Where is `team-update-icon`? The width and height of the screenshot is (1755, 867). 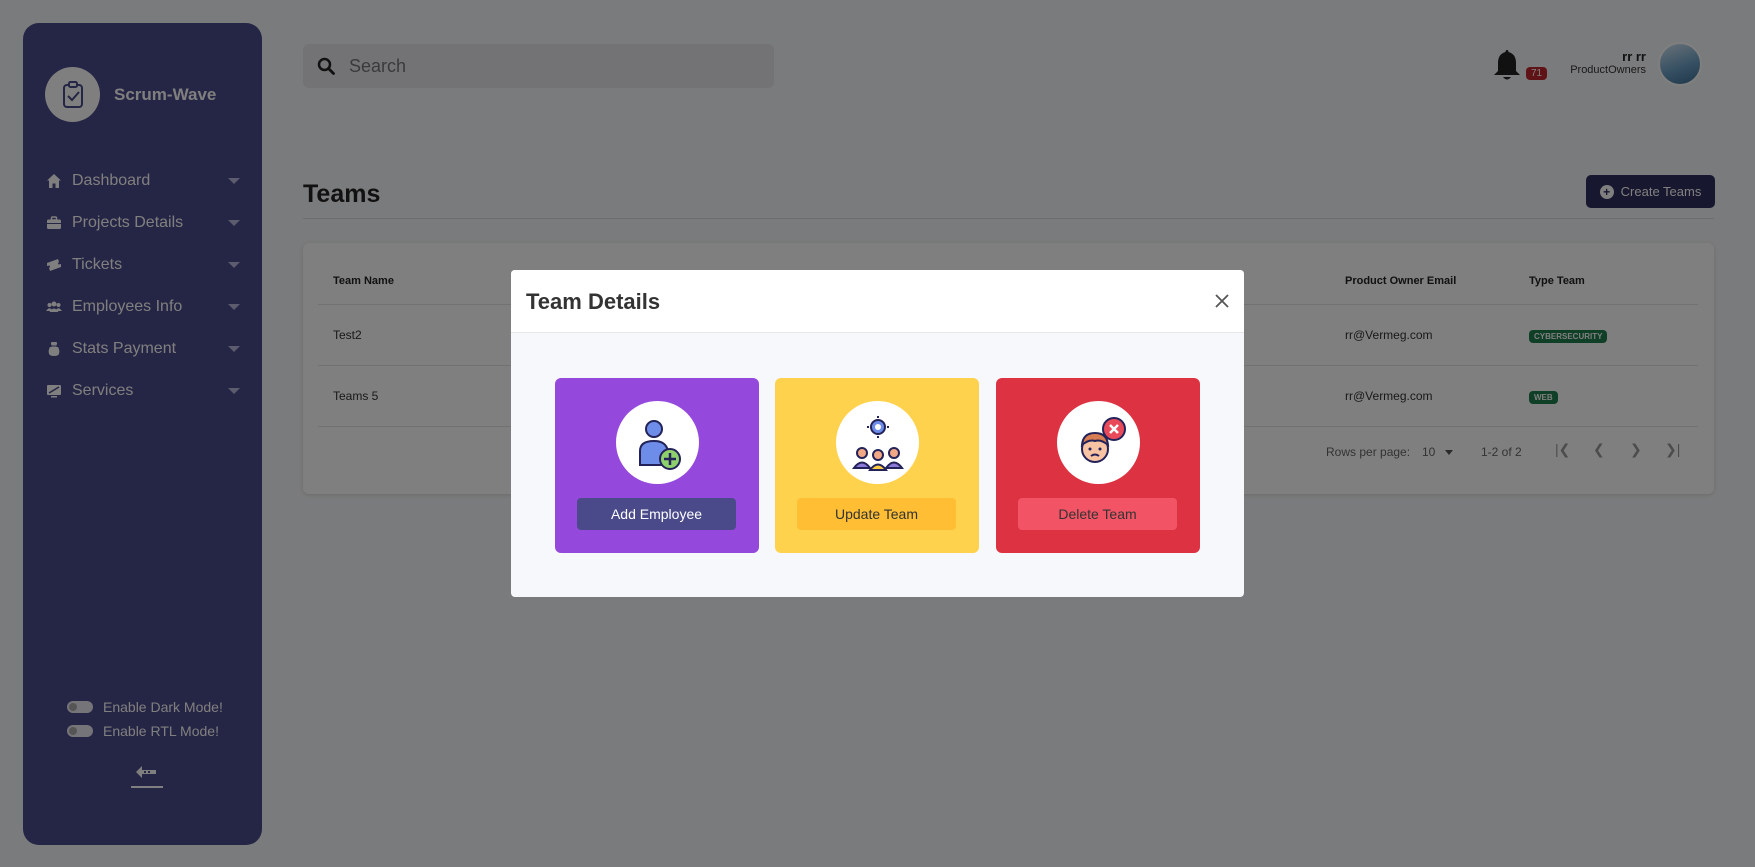 team-update-icon is located at coordinates (877, 442).